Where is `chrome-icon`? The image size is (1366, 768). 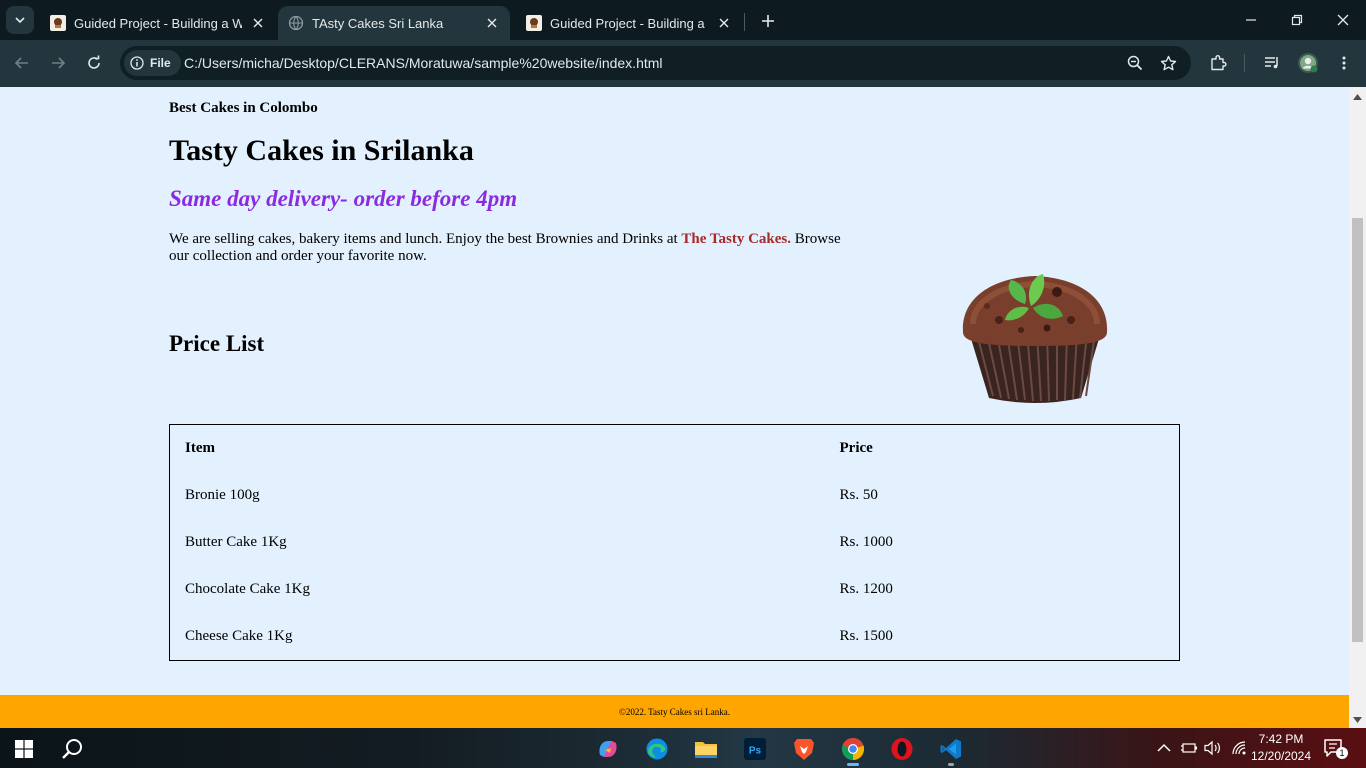
chrome-icon is located at coordinates (853, 749).